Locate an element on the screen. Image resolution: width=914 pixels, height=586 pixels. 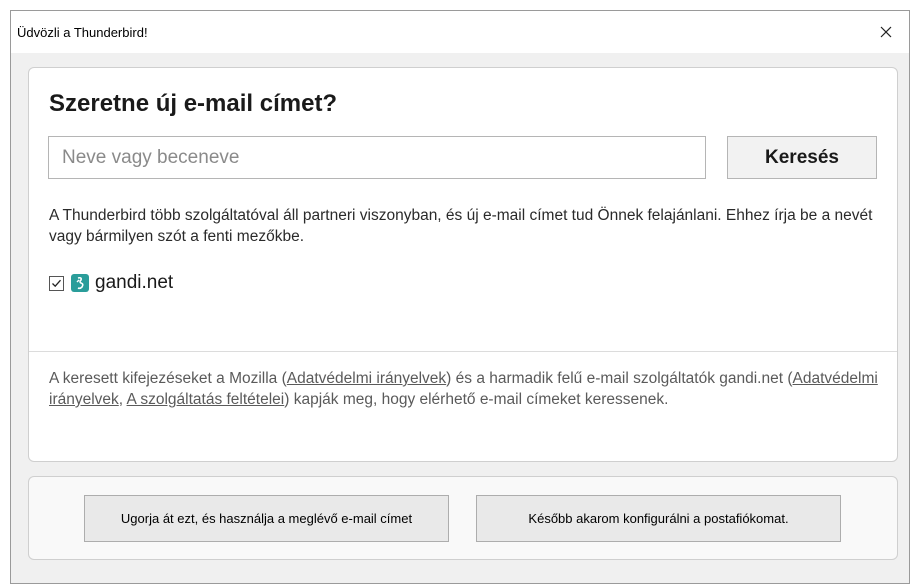
provider-item-gandi: gandi.net is located at coordinates (111, 283).